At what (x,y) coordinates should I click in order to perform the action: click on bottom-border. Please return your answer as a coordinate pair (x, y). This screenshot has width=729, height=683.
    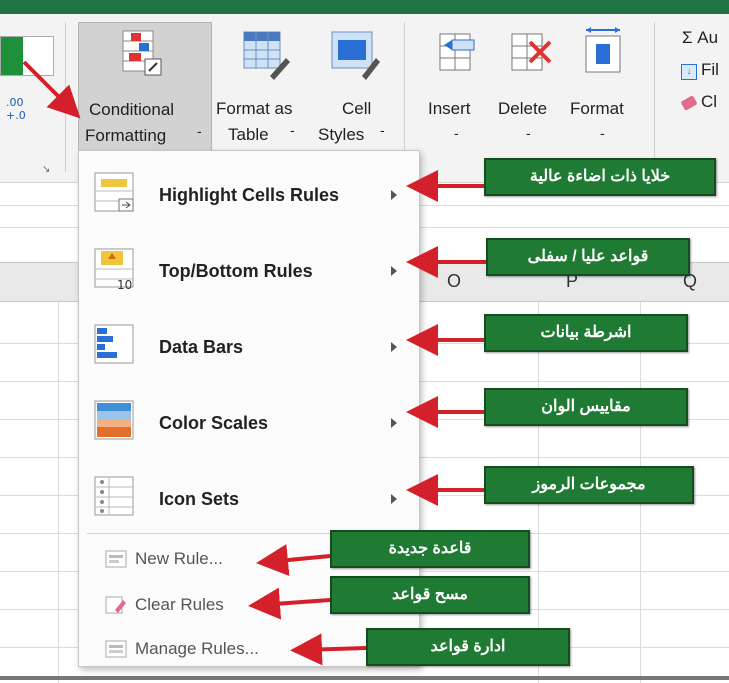
    Looking at the image, I should click on (364, 678).